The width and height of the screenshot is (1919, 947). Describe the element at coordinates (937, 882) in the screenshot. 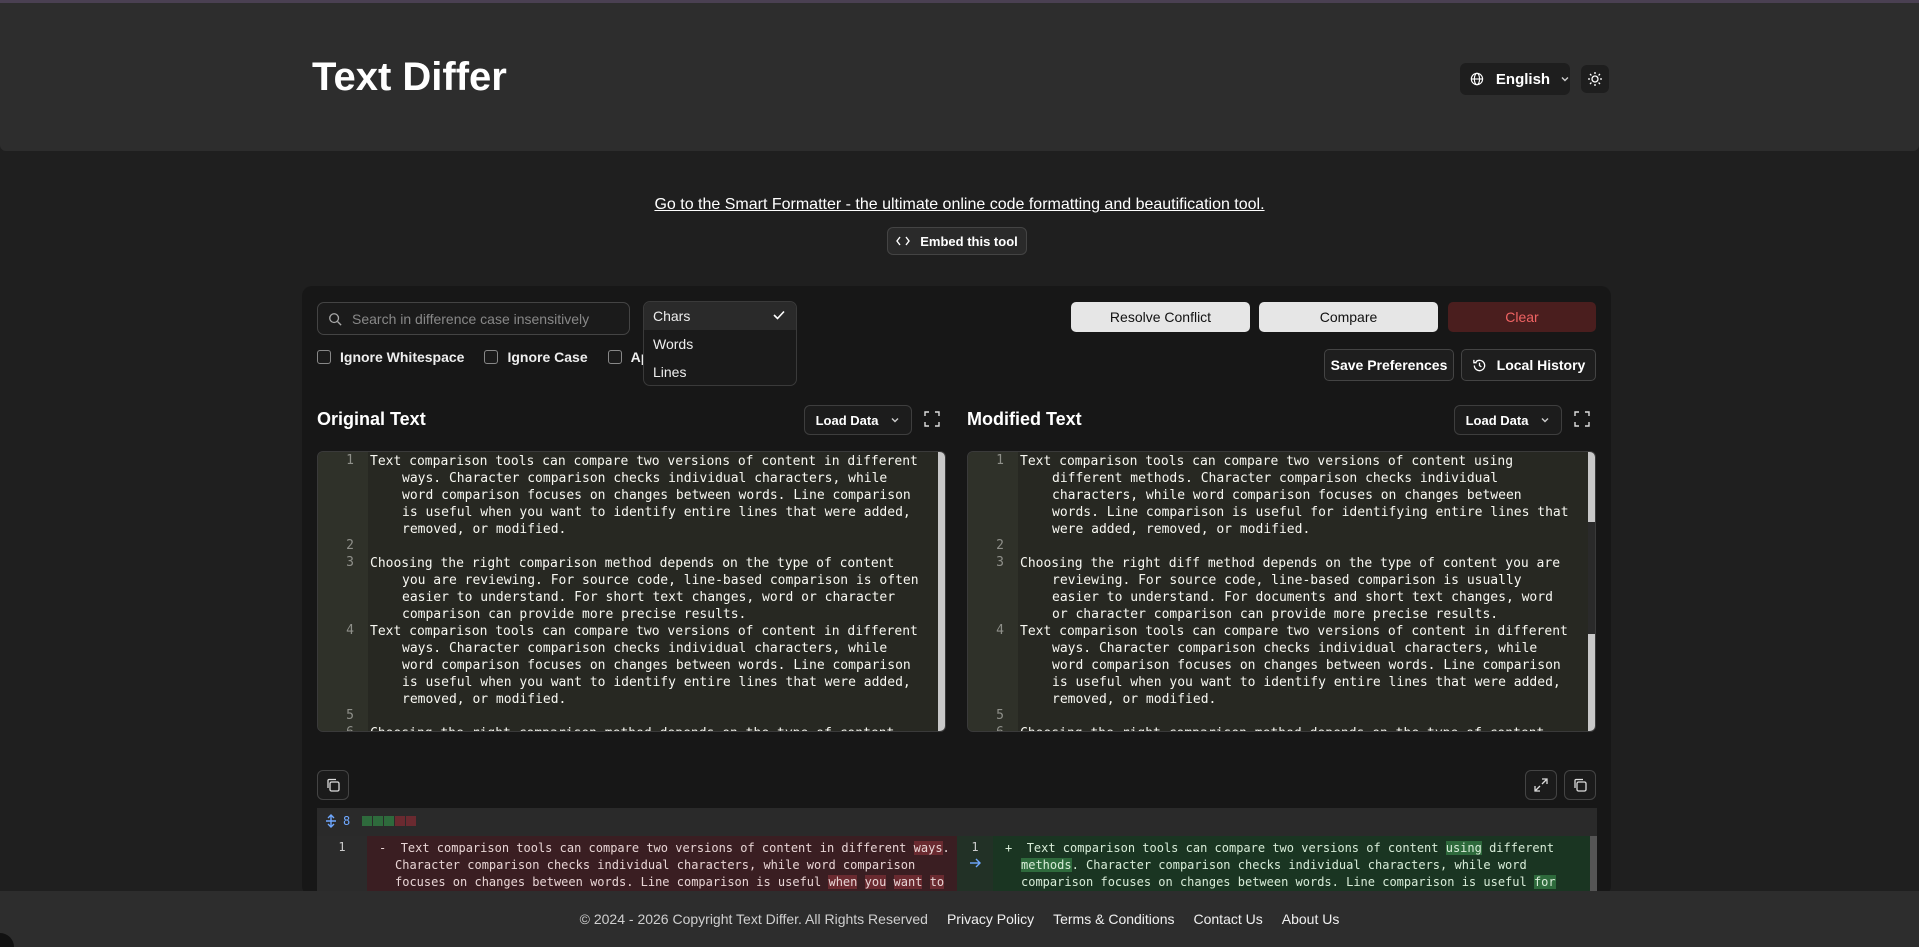

I see `deleted-word: to` at that location.